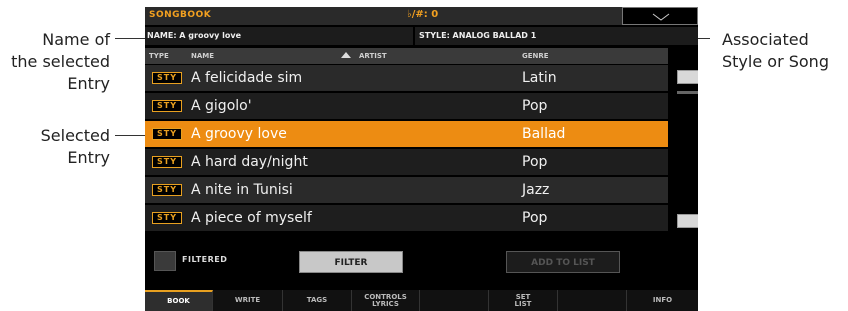  Describe the element at coordinates (406, 162) in the screenshot. I see `list-item: STY A hard day/night Pop` at that location.